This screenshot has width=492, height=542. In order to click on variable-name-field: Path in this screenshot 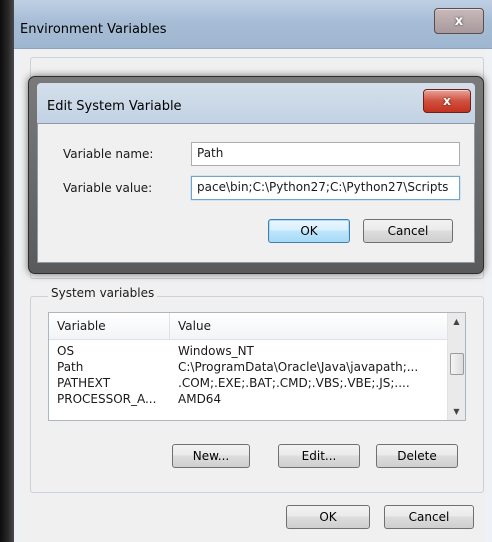, I will do `click(325, 154)`.